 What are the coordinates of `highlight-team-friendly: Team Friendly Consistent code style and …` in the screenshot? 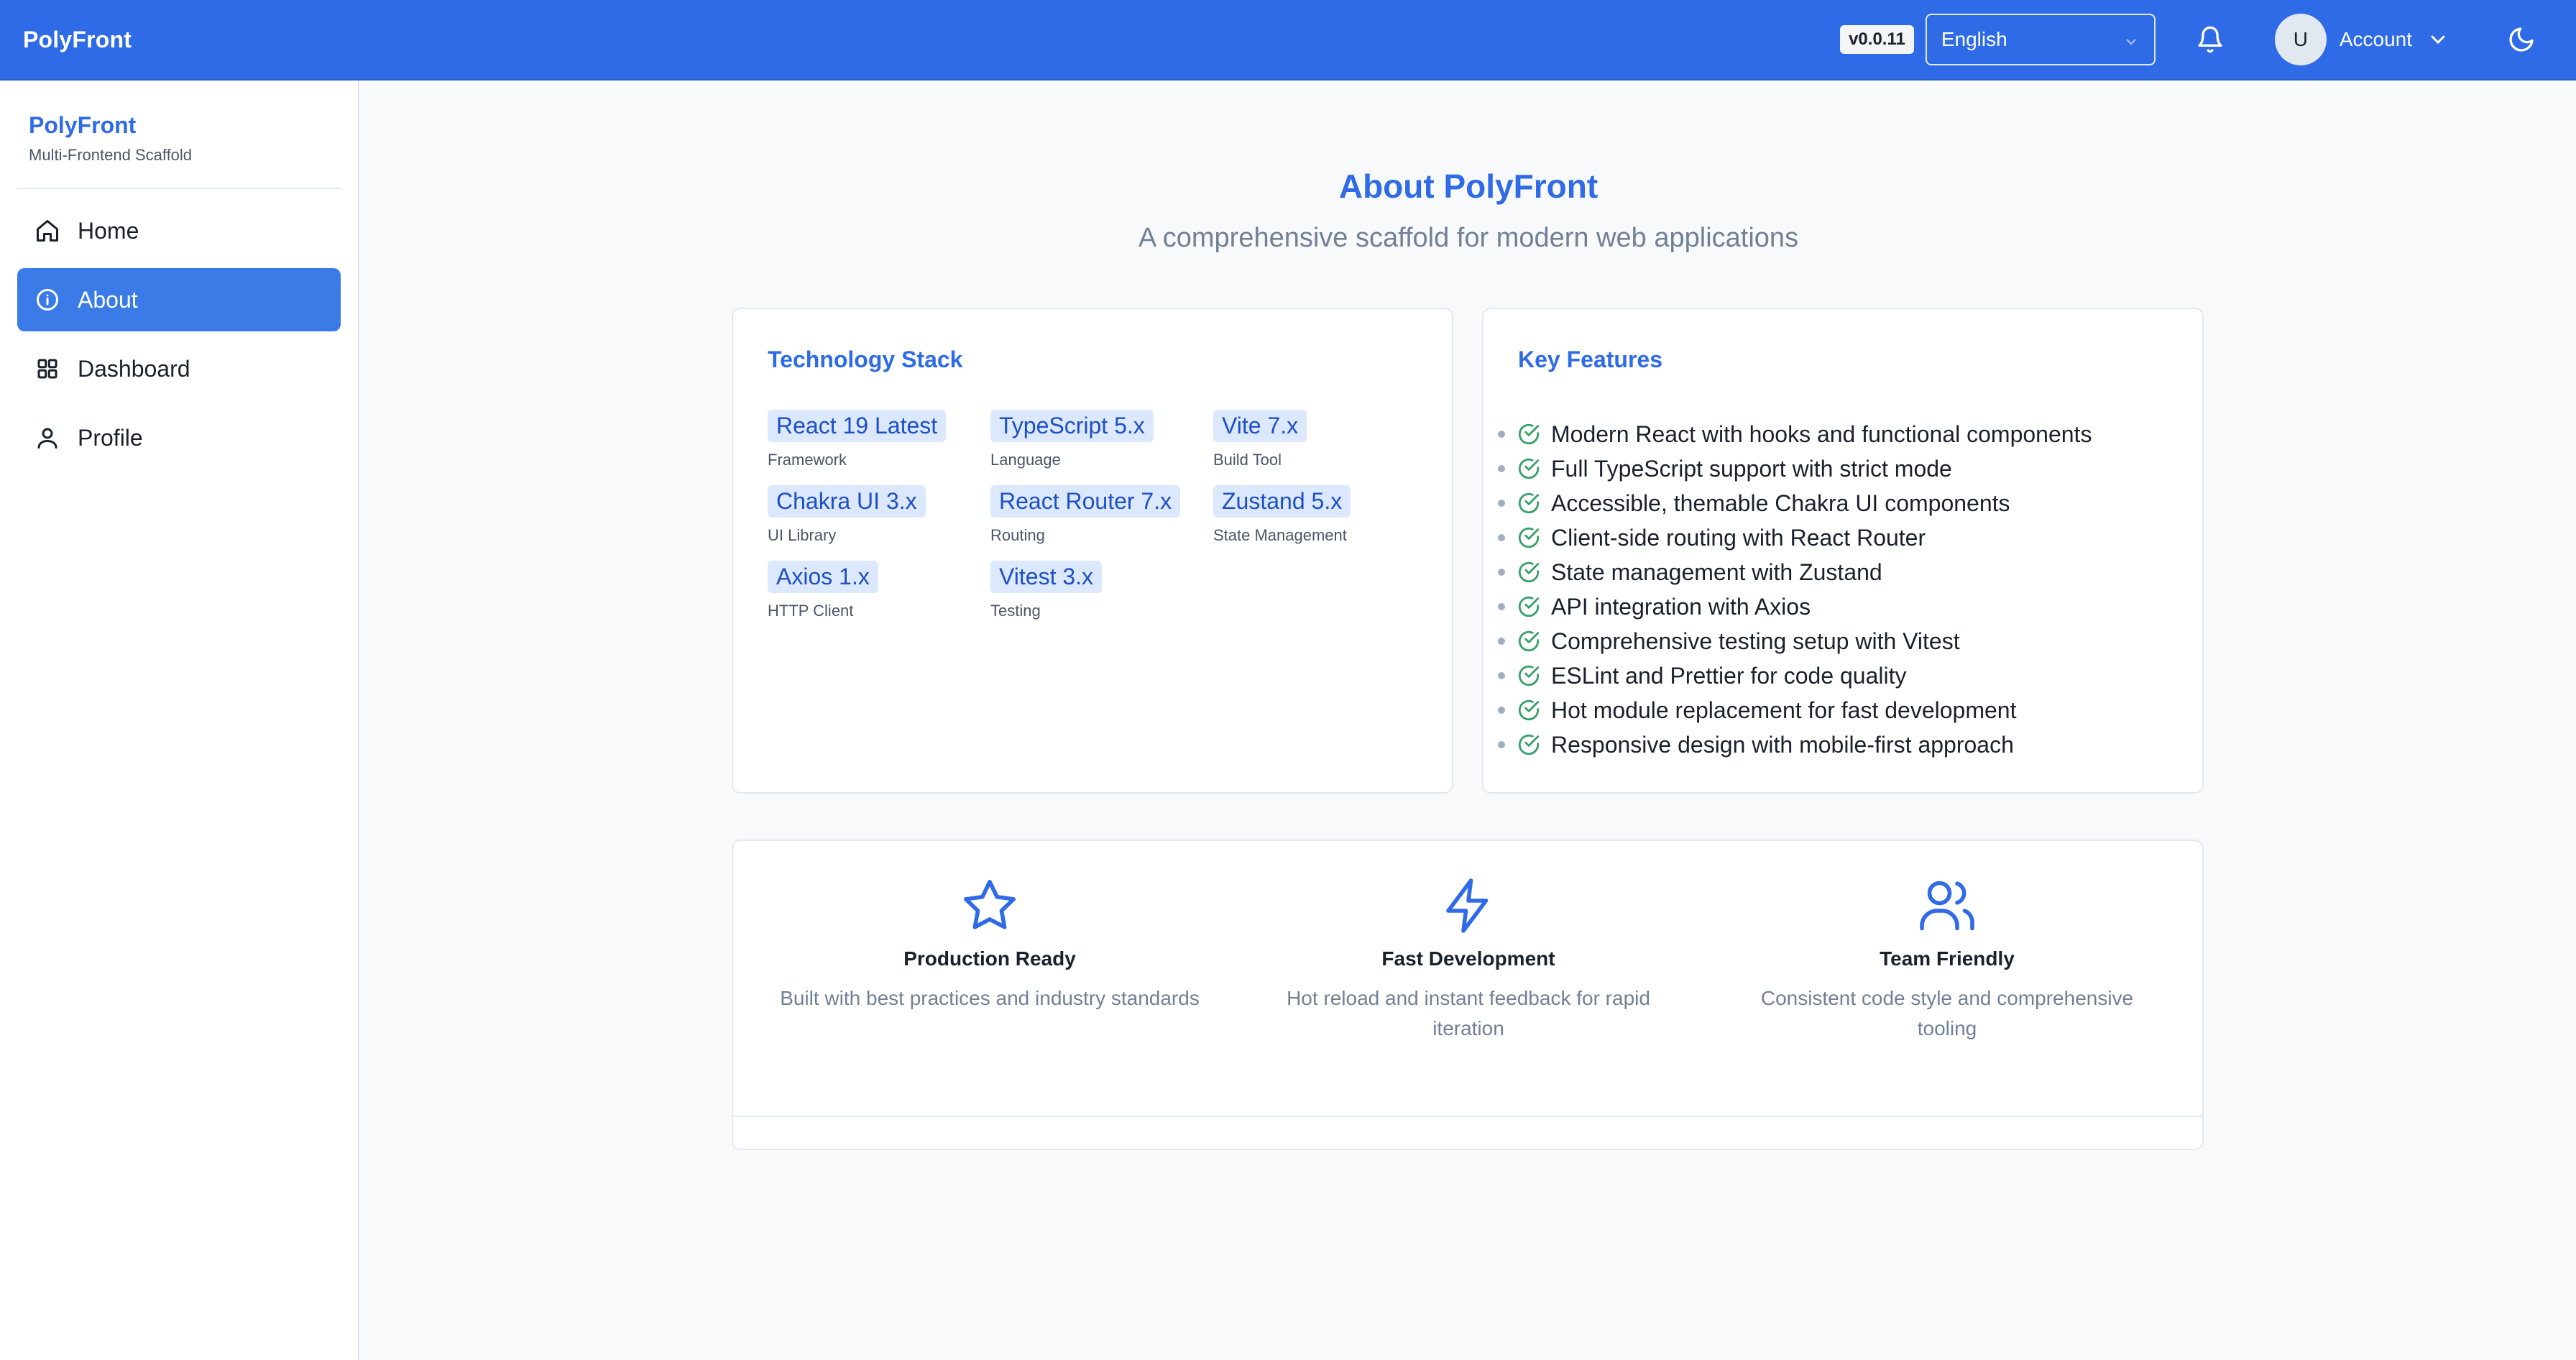 It's located at (1947, 960).